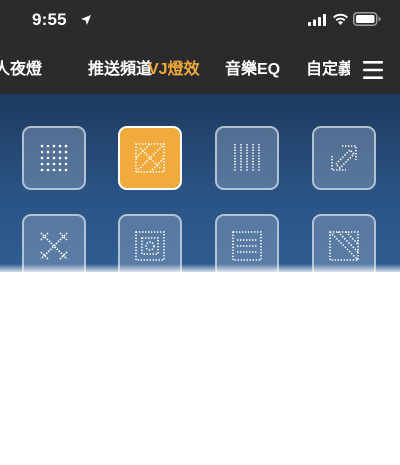 The height and width of the screenshot is (465, 400). I want to click on tab-bar: 人夜燈 推送頻道 VJ燈效 音樂EQ 自定義, so click(200, 69).